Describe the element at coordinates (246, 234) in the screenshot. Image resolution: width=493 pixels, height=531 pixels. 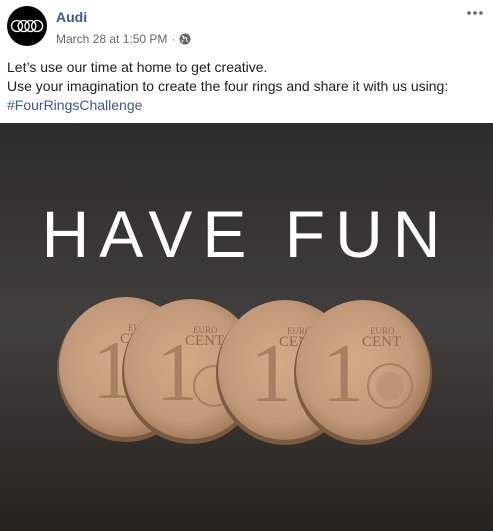
I see `overlay-text: HAVE FUN` at that location.